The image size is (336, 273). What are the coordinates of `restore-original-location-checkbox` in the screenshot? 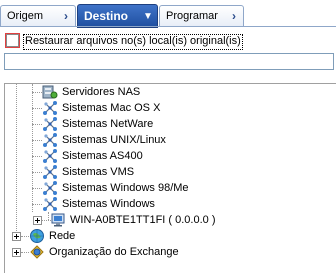 It's located at (12, 40).